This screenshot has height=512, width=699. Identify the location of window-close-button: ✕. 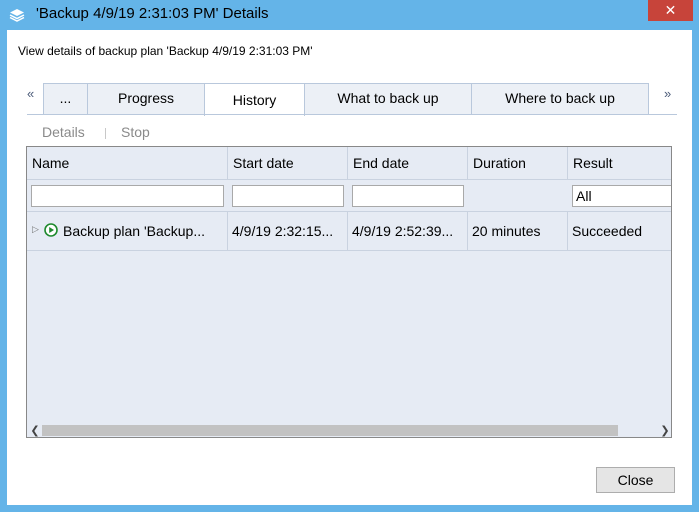
(670, 10).